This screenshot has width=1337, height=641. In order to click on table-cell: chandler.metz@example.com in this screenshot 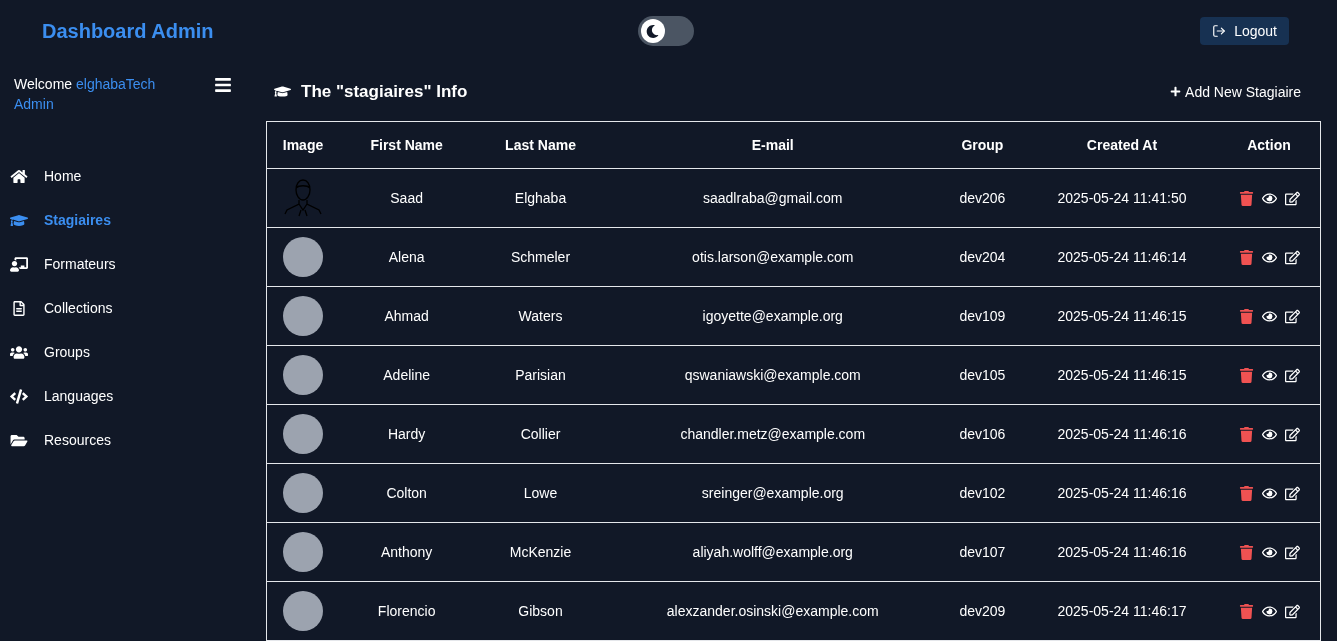, I will do `click(772, 434)`.